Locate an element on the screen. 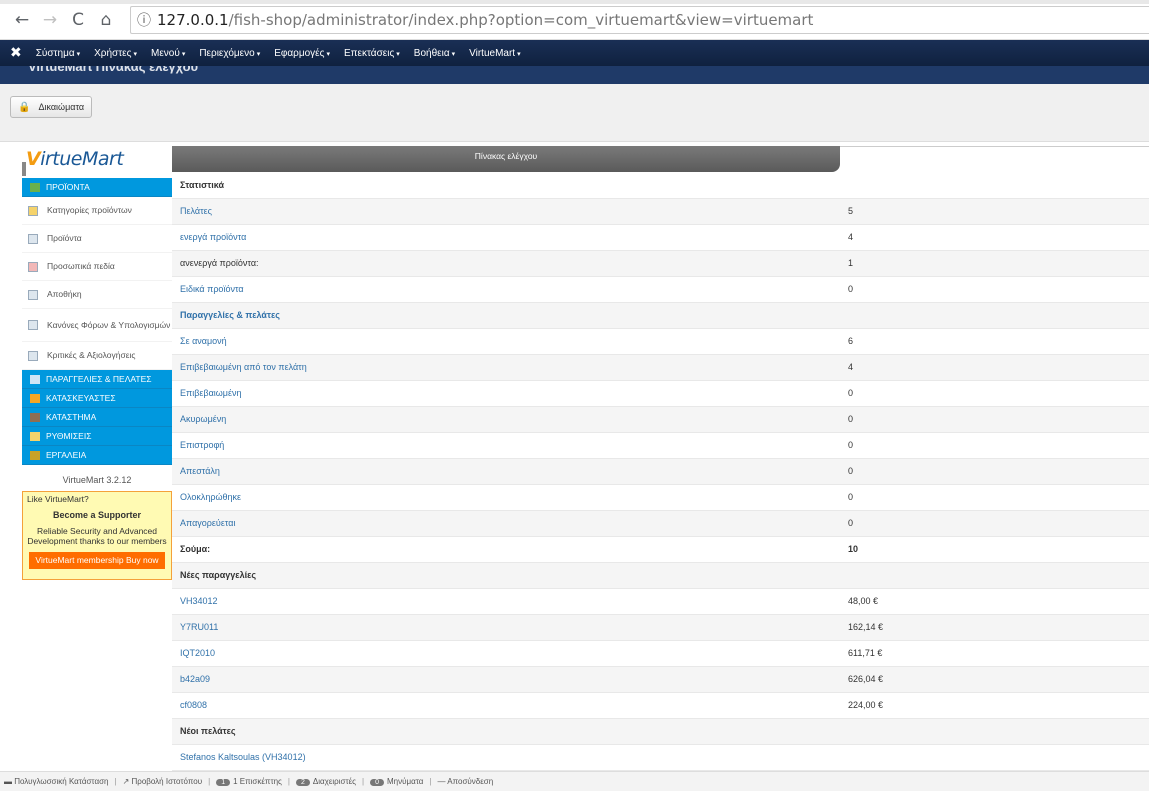 The image size is (1149, 791). sidebar-section-products: ΠΡΟΪΟΝΤΑ is located at coordinates (97, 187).